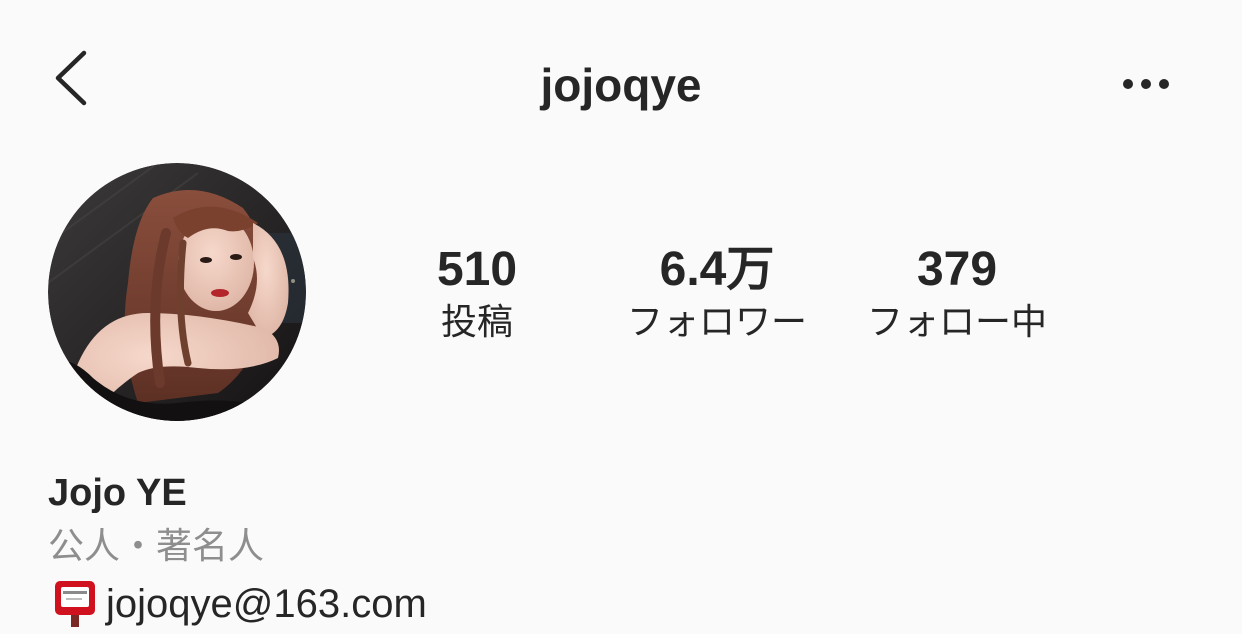  I want to click on avatar-photo, so click(177, 292).